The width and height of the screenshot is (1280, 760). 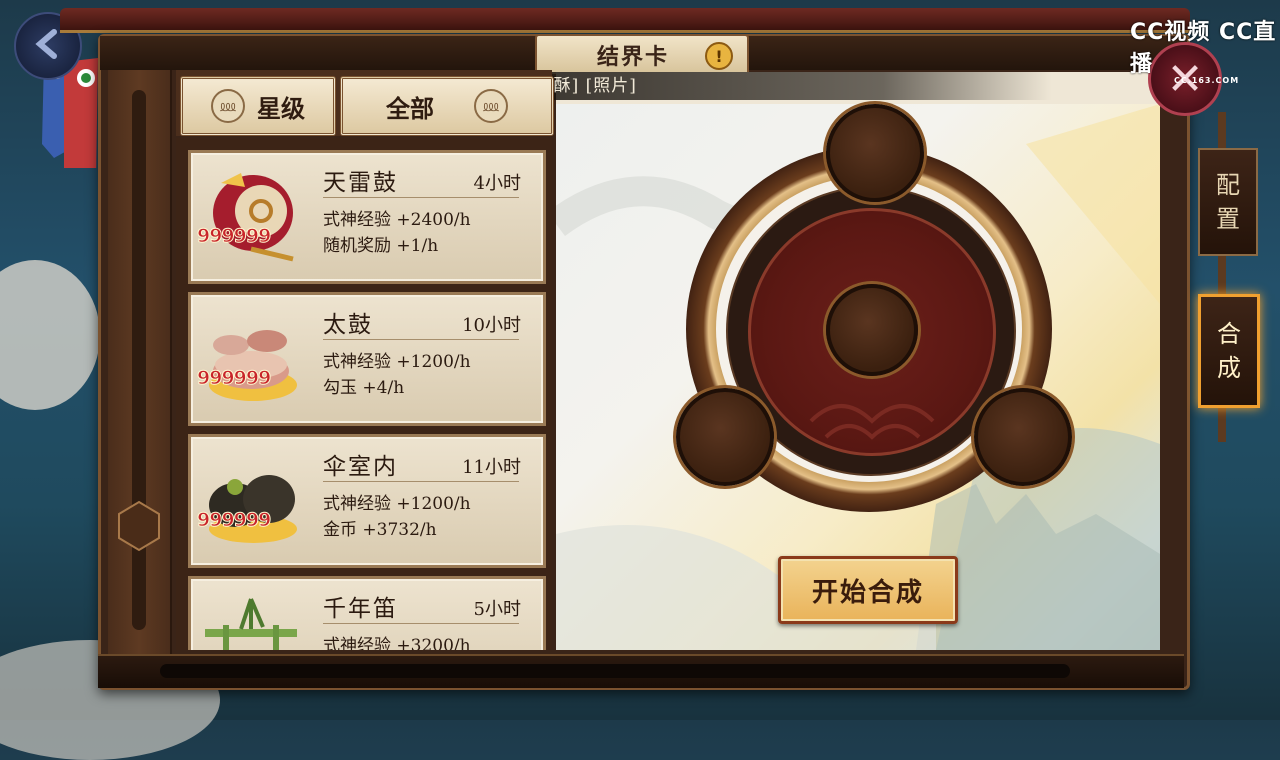 I want to click on page-title: 结界卡, so click(x=632, y=57).